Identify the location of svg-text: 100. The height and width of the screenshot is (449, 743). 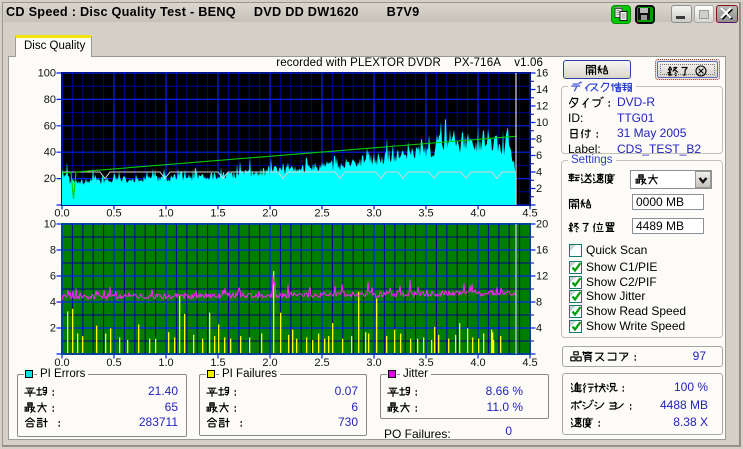
(47, 74).